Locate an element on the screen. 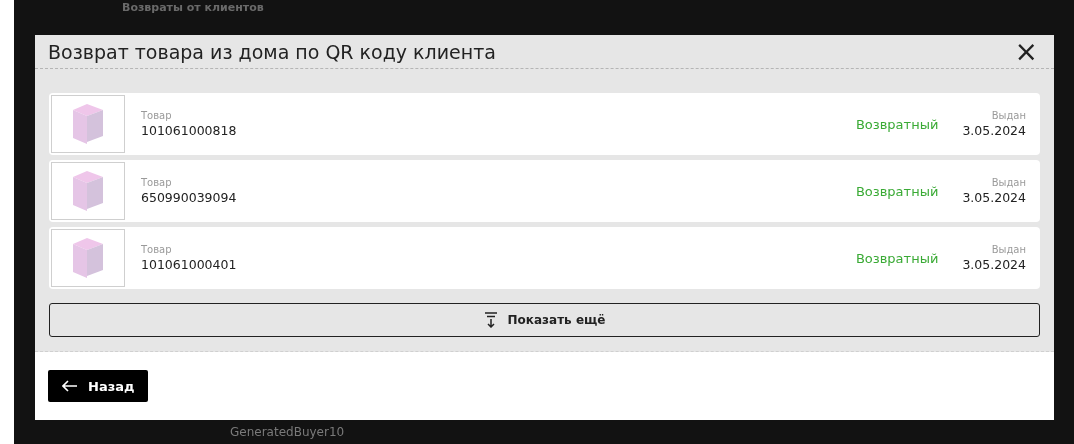 This screenshot has width=1074, height=444. close-button: × is located at coordinates (1026, 51).